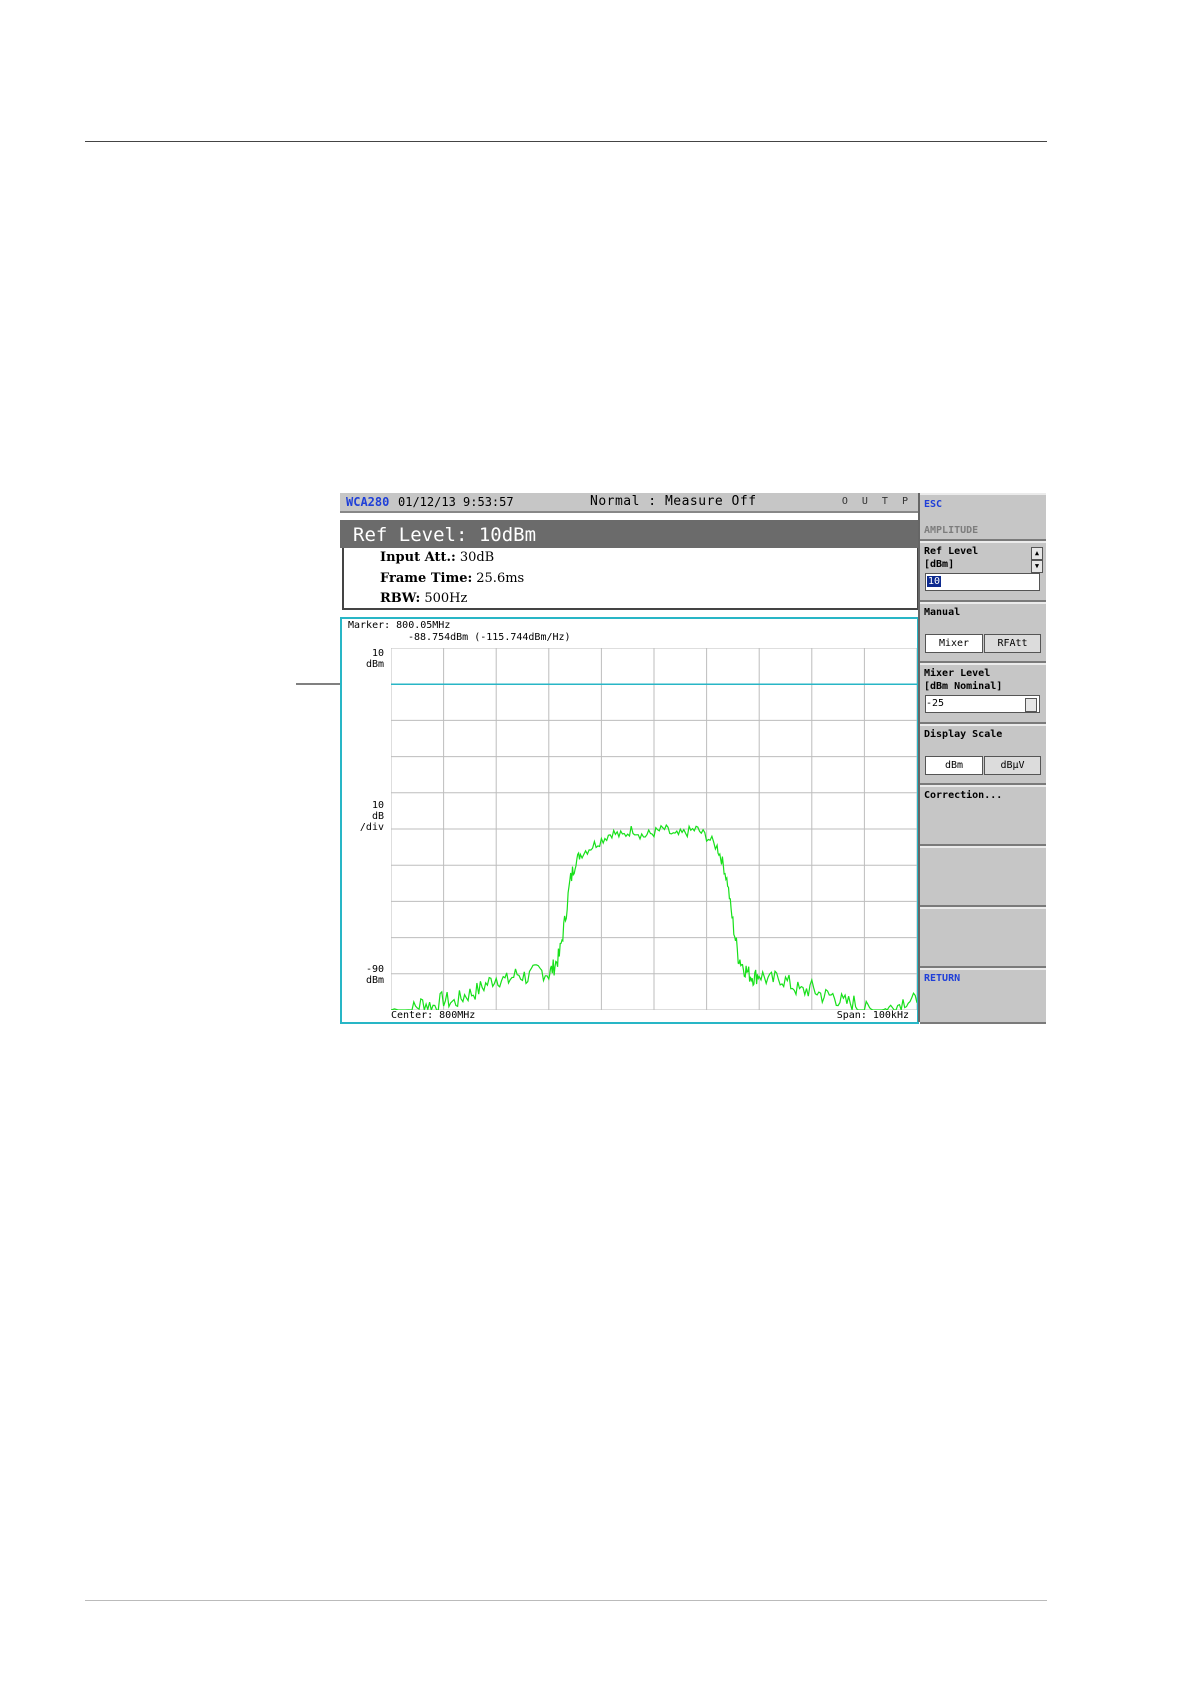 This screenshot has width=1191, height=1685. I want to click on softkey-manual: Manual Mixer RFAtt, so click(983, 632).